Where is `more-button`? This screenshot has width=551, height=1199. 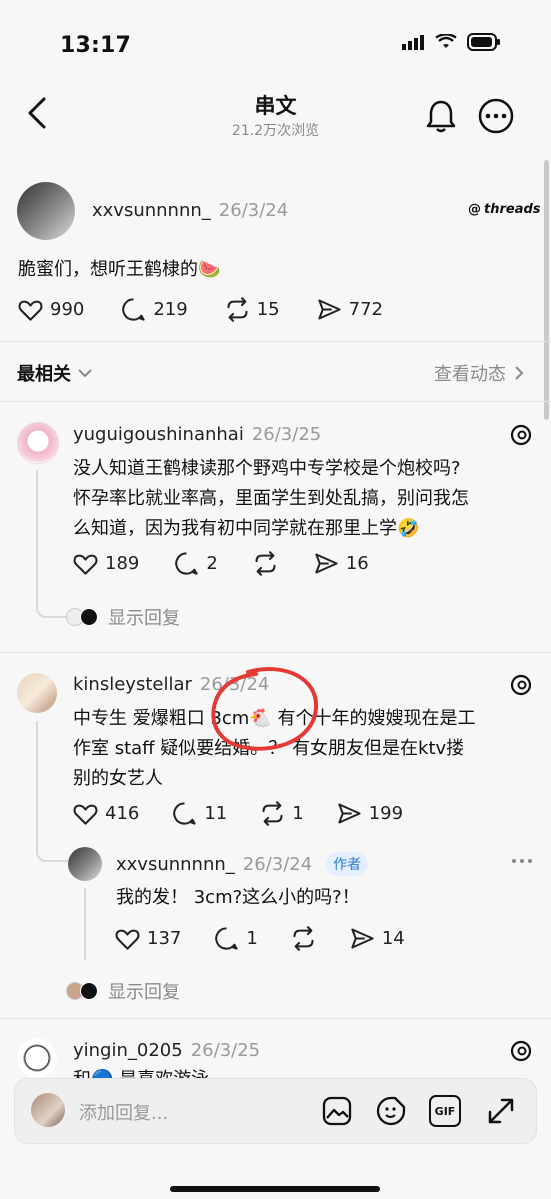 more-button is located at coordinates (496, 118).